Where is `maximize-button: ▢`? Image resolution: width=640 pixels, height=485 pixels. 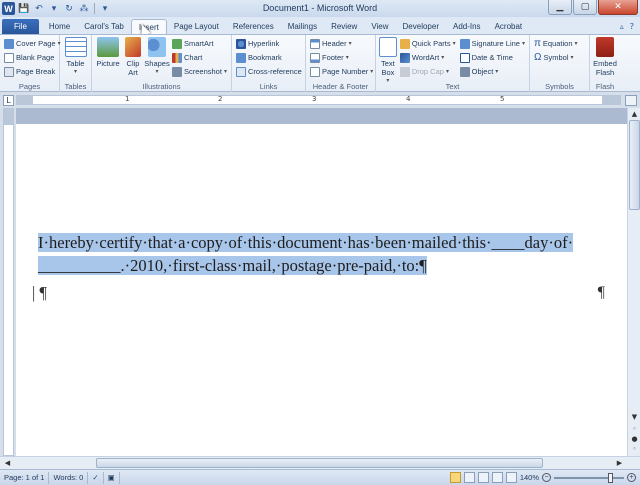
maximize-button: ▢ is located at coordinates (585, 7).